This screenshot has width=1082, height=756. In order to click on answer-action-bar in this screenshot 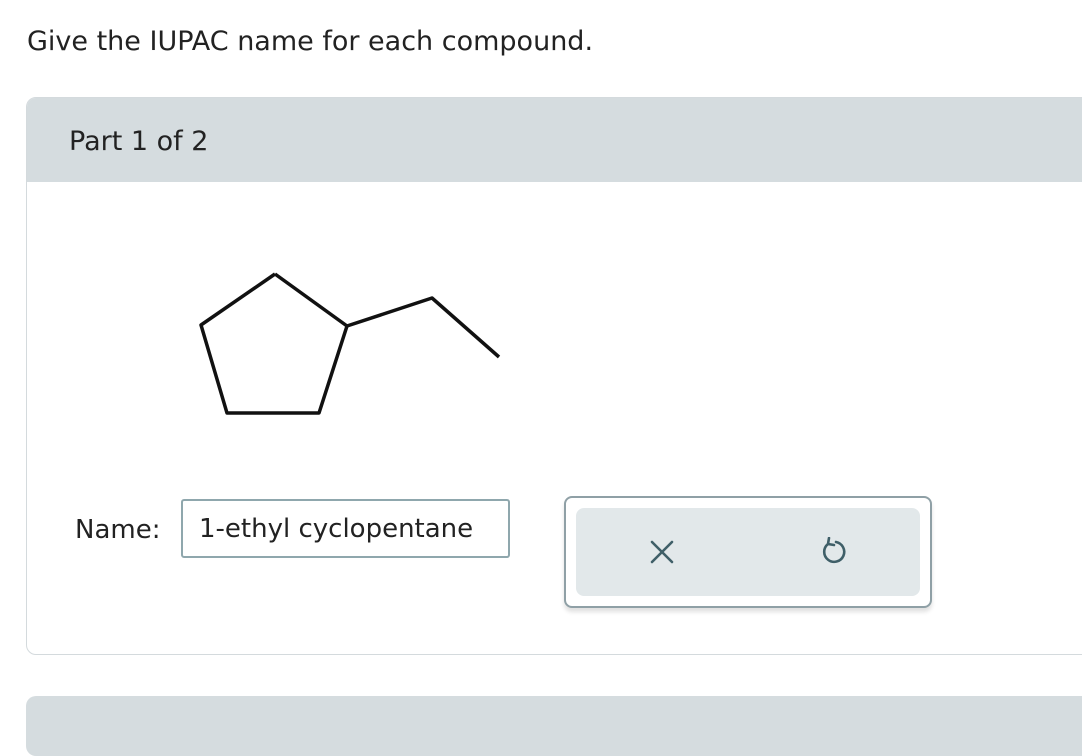, I will do `click(748, 552)`.